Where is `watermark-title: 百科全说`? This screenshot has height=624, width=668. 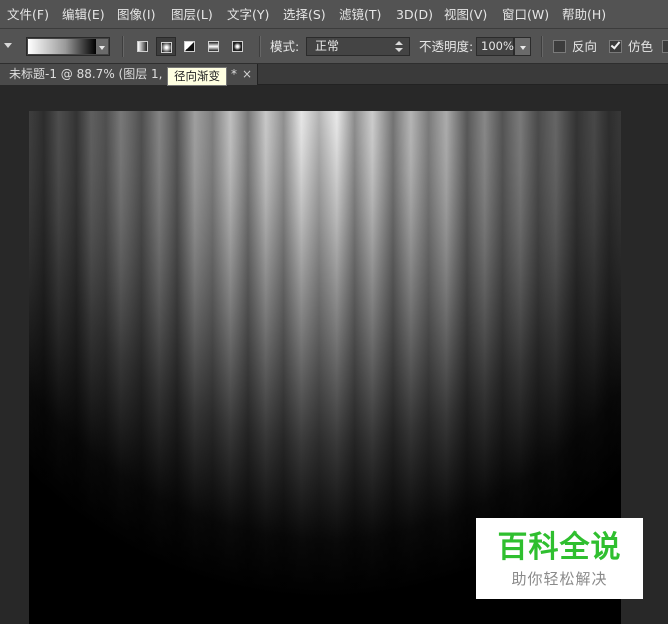
watermark-title: 百科全说 is located at coordinates (559, 547).